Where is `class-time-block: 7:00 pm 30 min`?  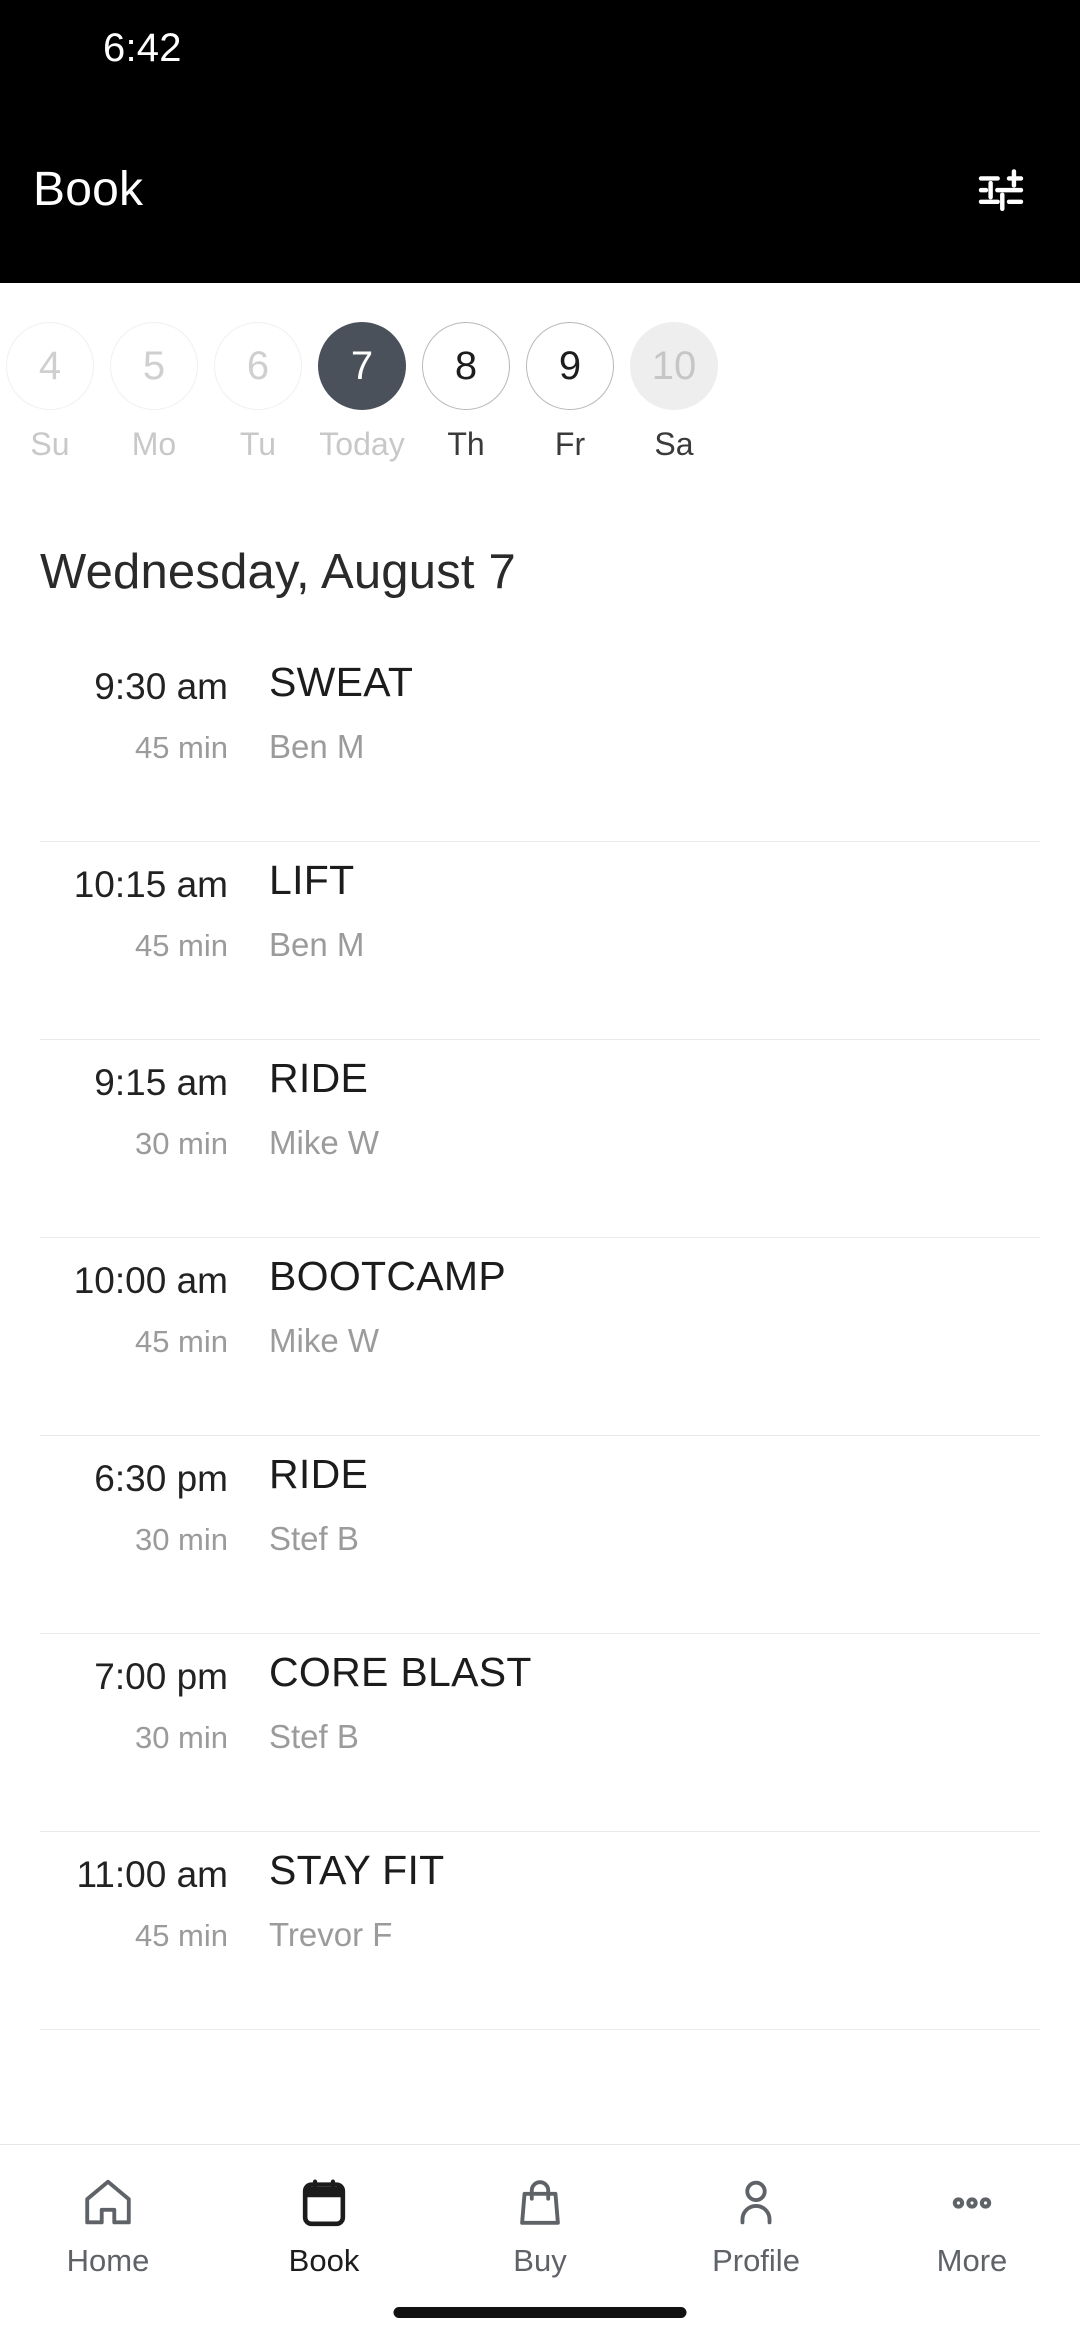 class-time-block: 7:00 pm 30 min is located at coordinates (134, 1694).